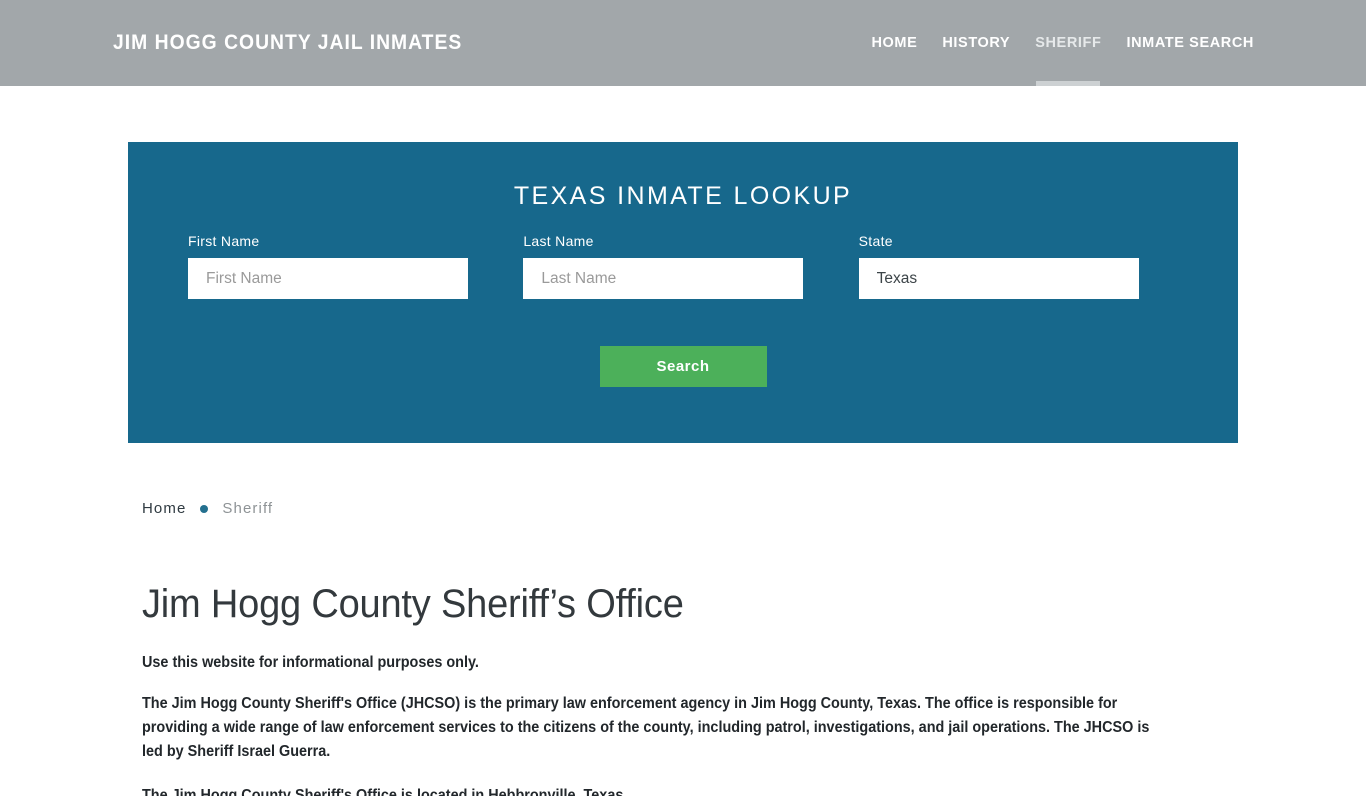 This screenshot has width=1366, height=796. I want to click on field-state: State, so click(1018, 266).